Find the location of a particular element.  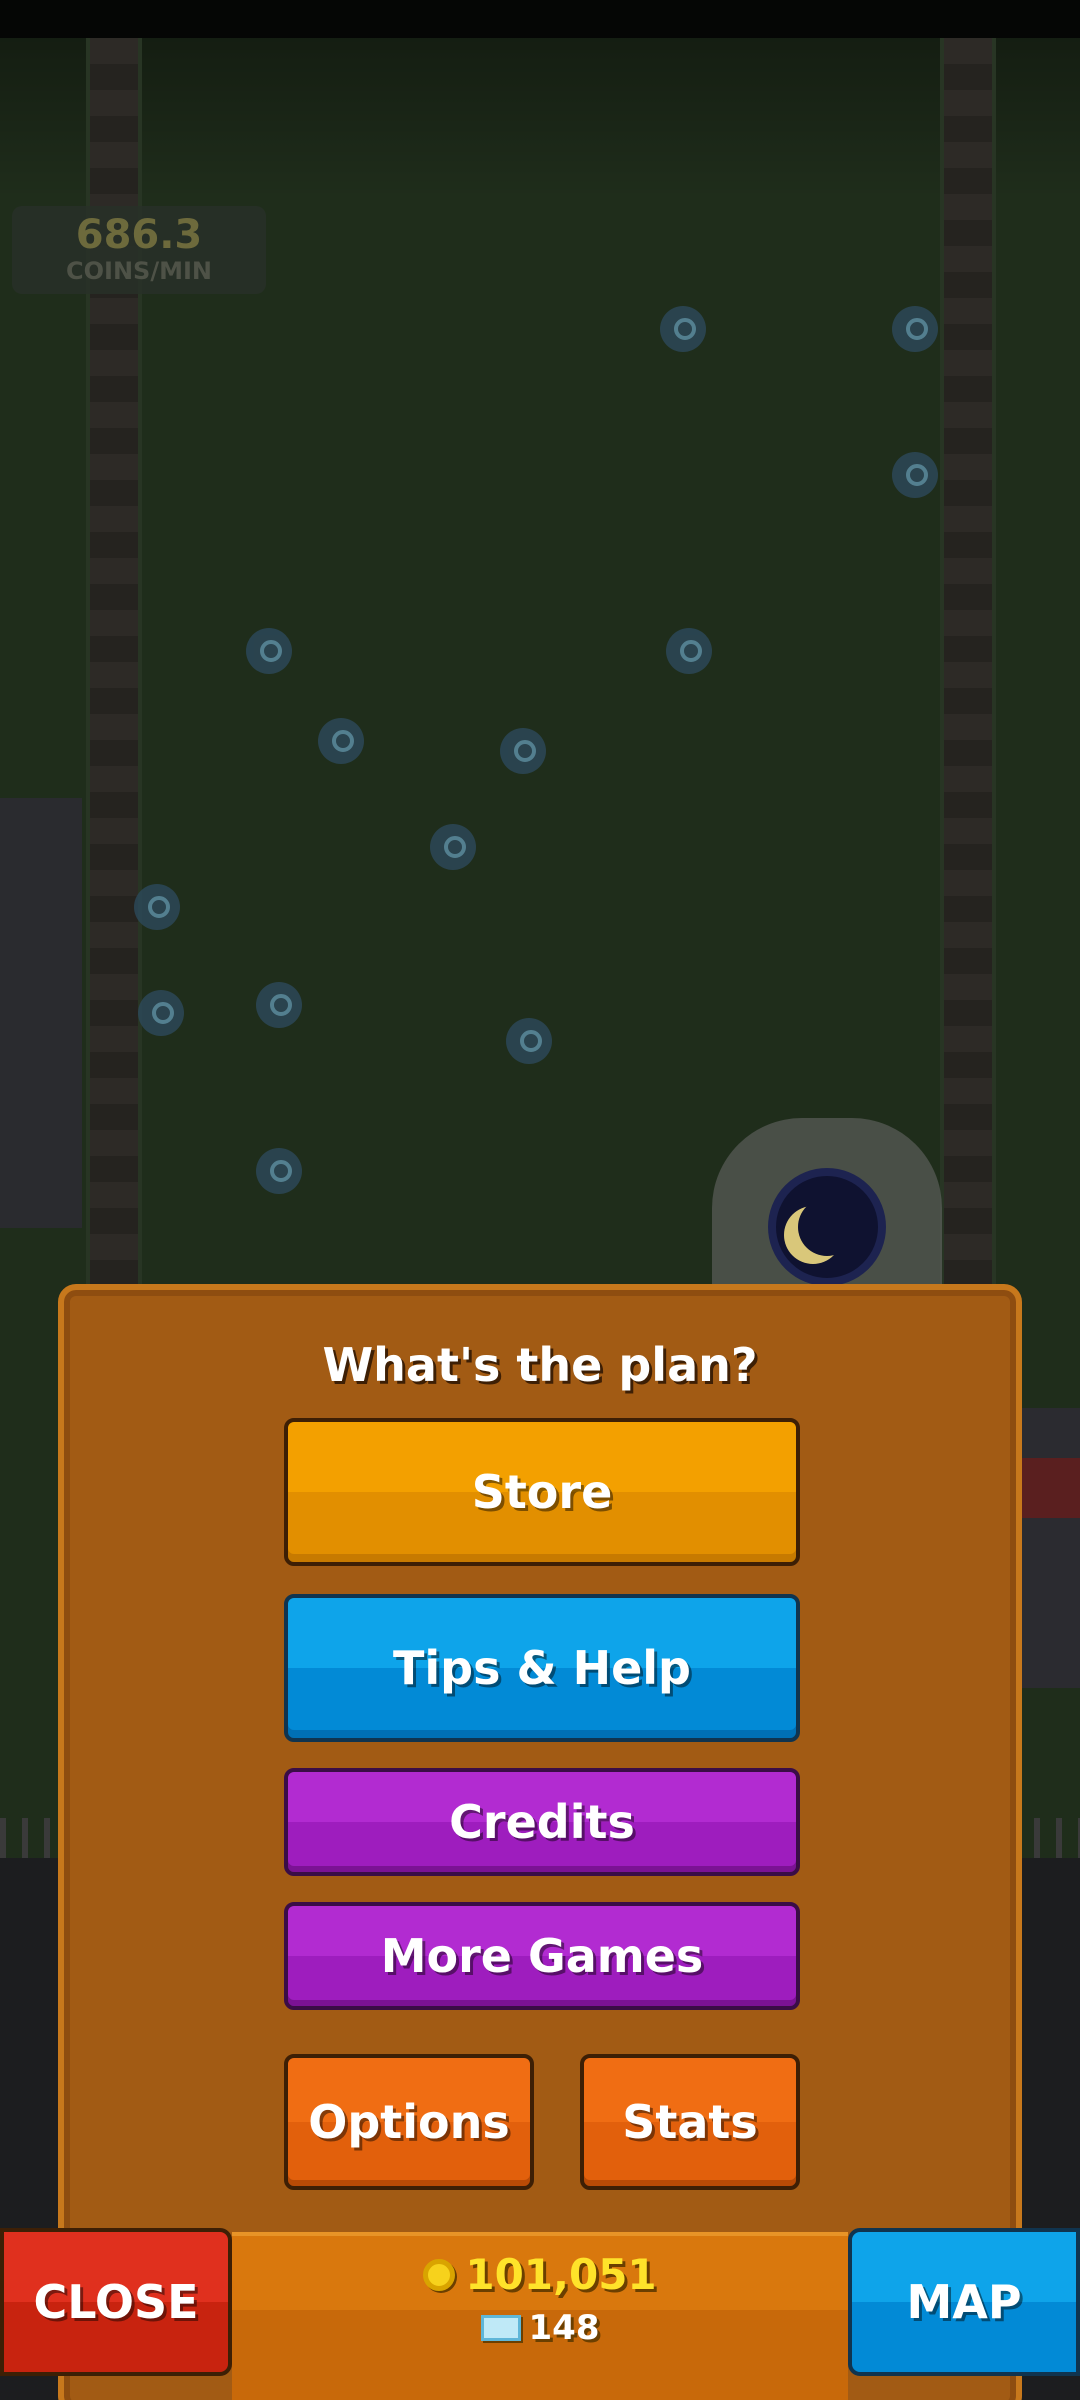

stats-button: Stats is located at coordinates (690, 2122).